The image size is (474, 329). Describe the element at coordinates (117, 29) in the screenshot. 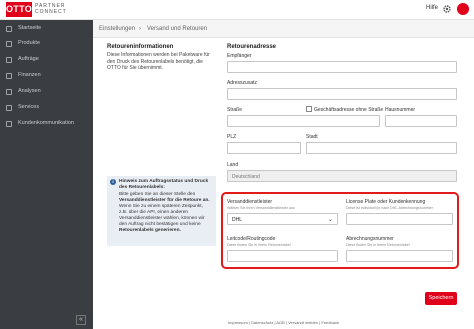

I see `breadcrumb-root: Einstellungen` at that location.